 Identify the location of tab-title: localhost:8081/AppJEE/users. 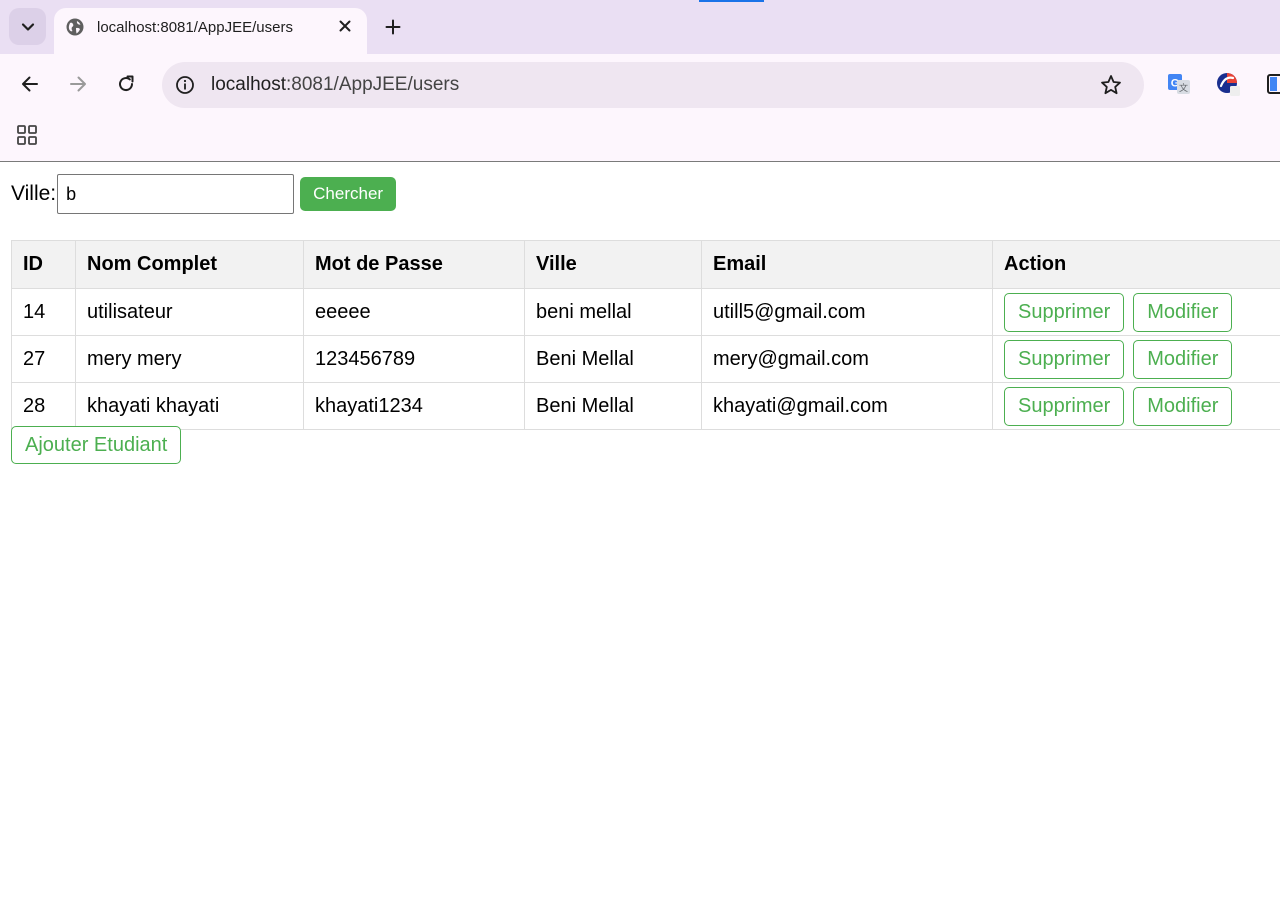
(195, 27).